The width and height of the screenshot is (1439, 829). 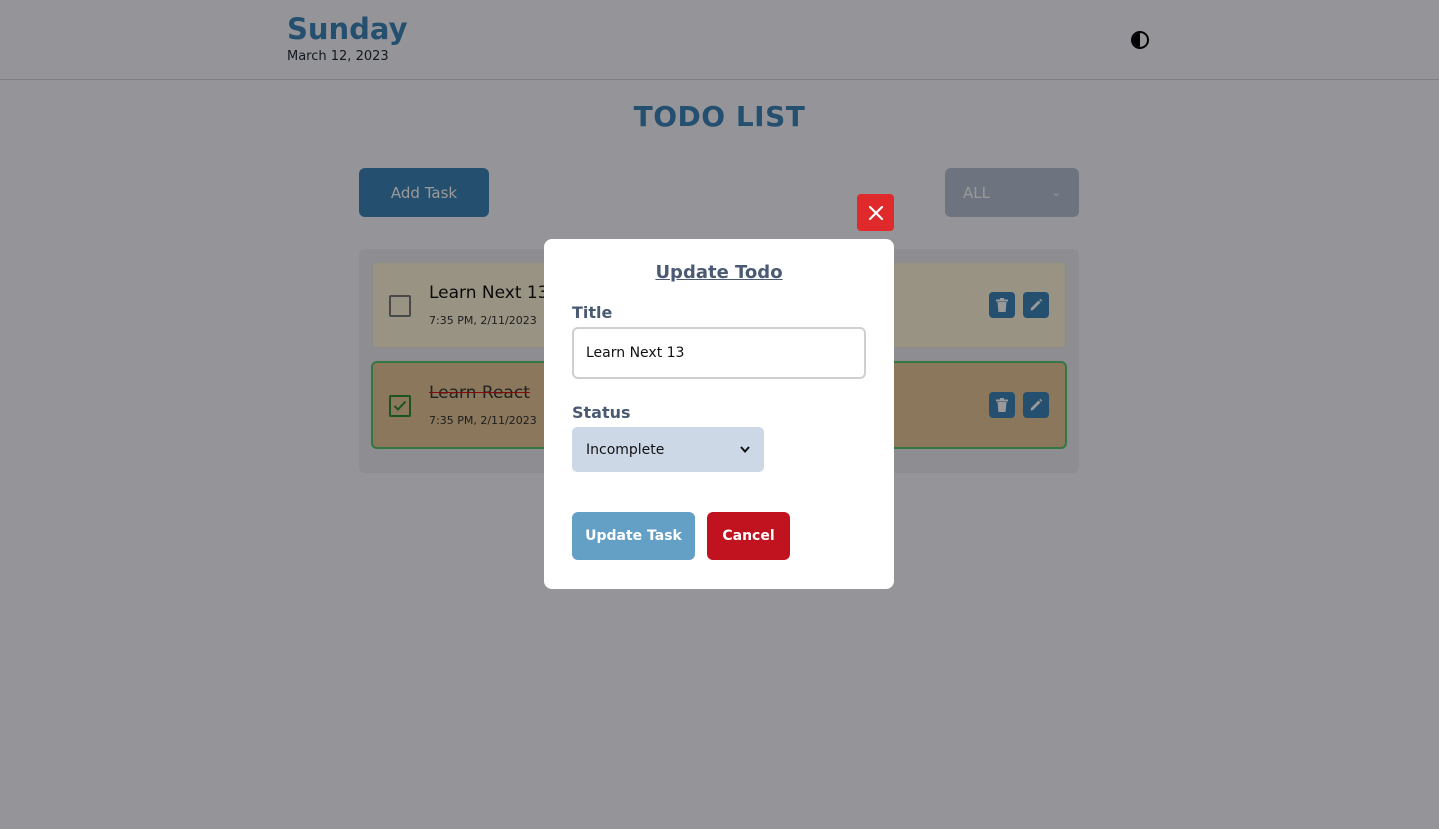 I want to click on title-label: Title, so click(x=592, y=312).